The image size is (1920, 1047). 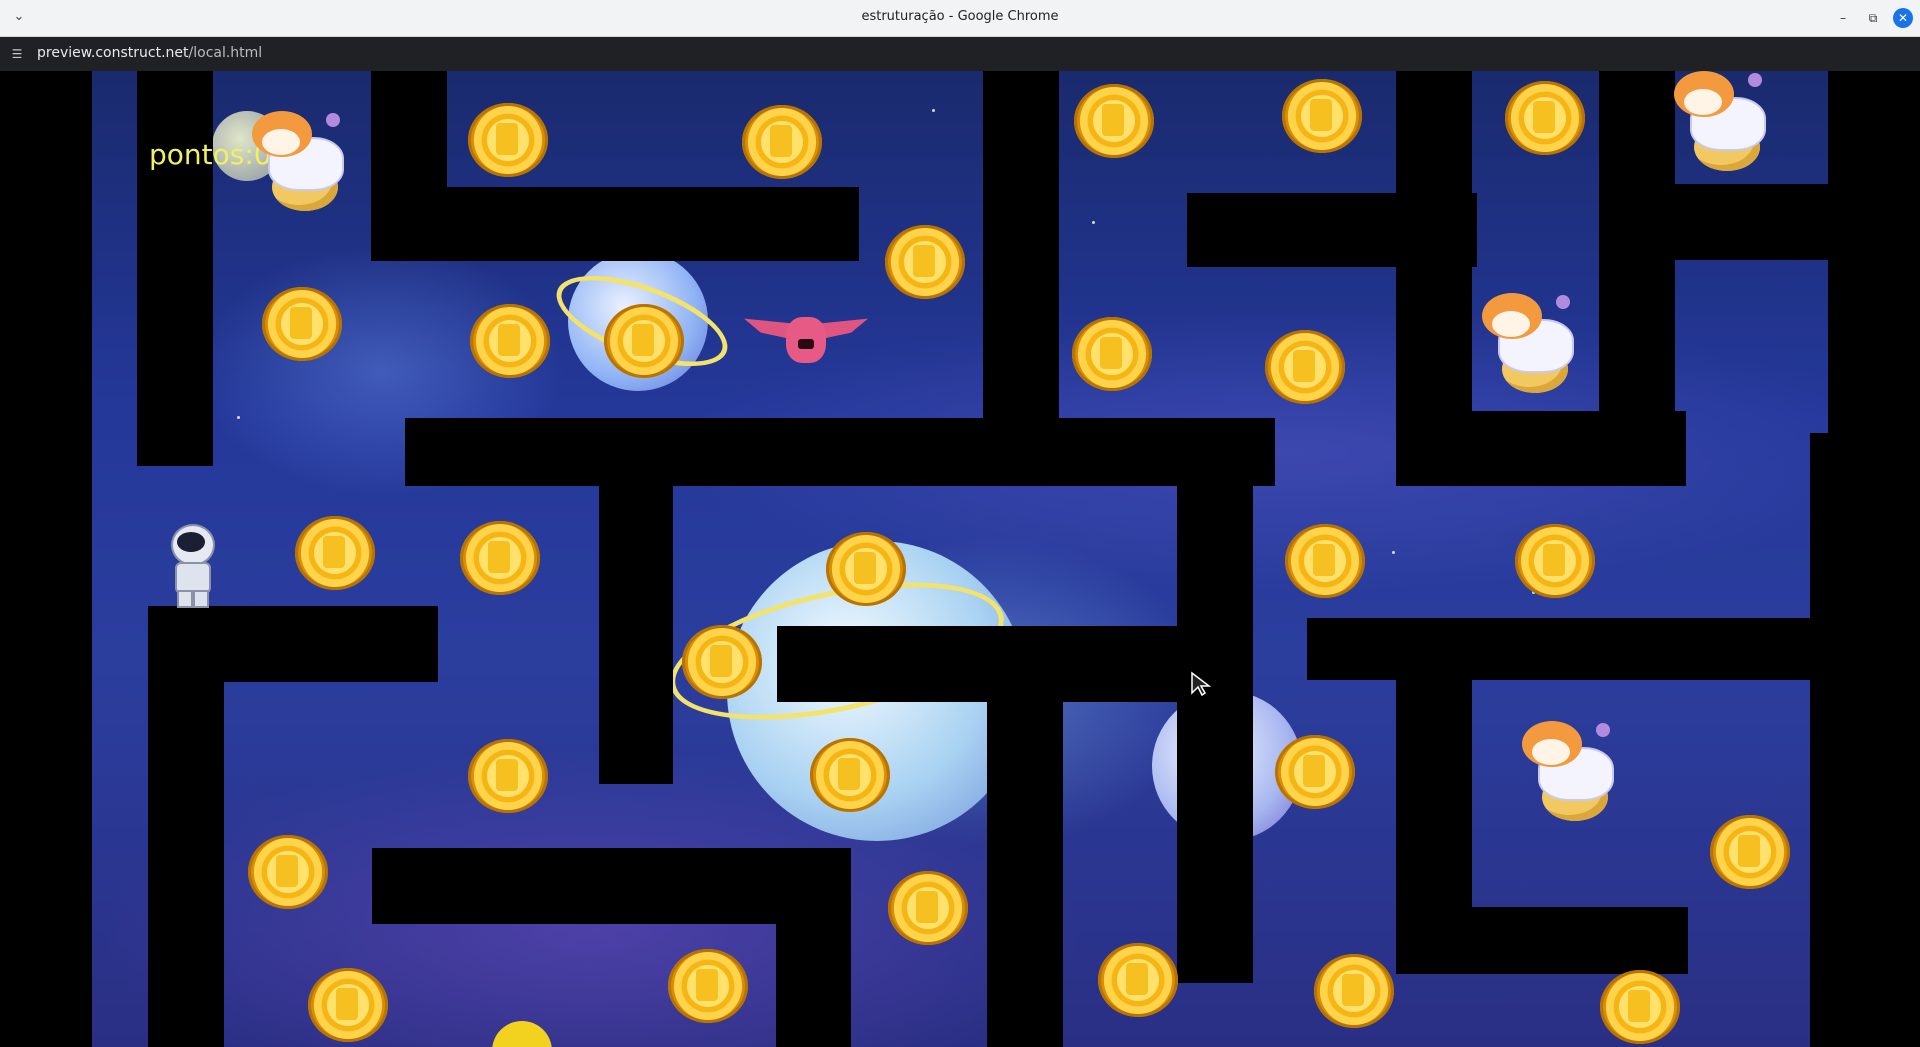 What do you see at coordinates (191, 563) in the screenshot?
I see `astronaut-player` at bounding box center [191, 563].